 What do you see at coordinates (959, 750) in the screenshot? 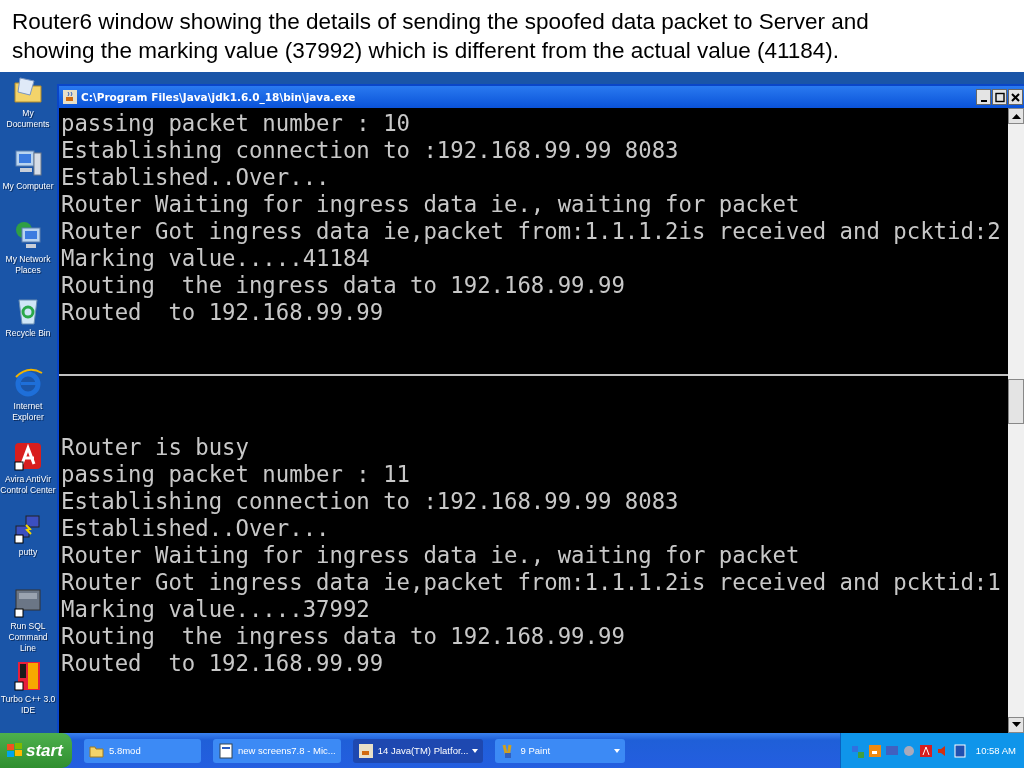
I see `window-icon` at bounding box center [959, 750].